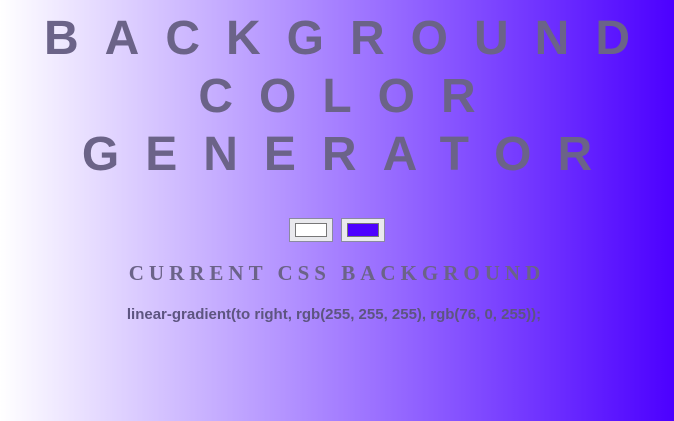  I want to click on section-heading: CURRENT CSS BACKGROUND, so click(337, 273).